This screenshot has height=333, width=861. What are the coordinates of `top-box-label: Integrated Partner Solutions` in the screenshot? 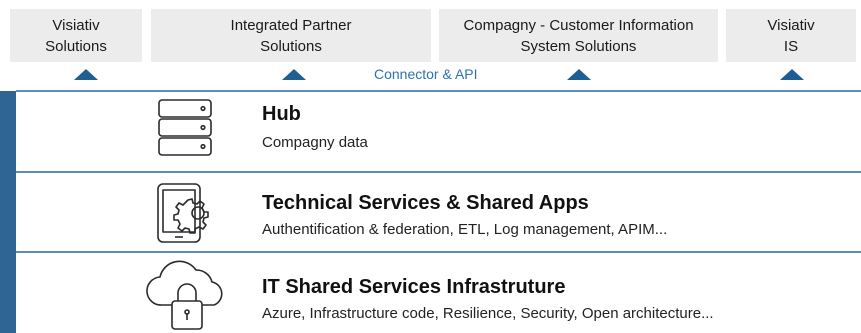 It's located at (291, 35).